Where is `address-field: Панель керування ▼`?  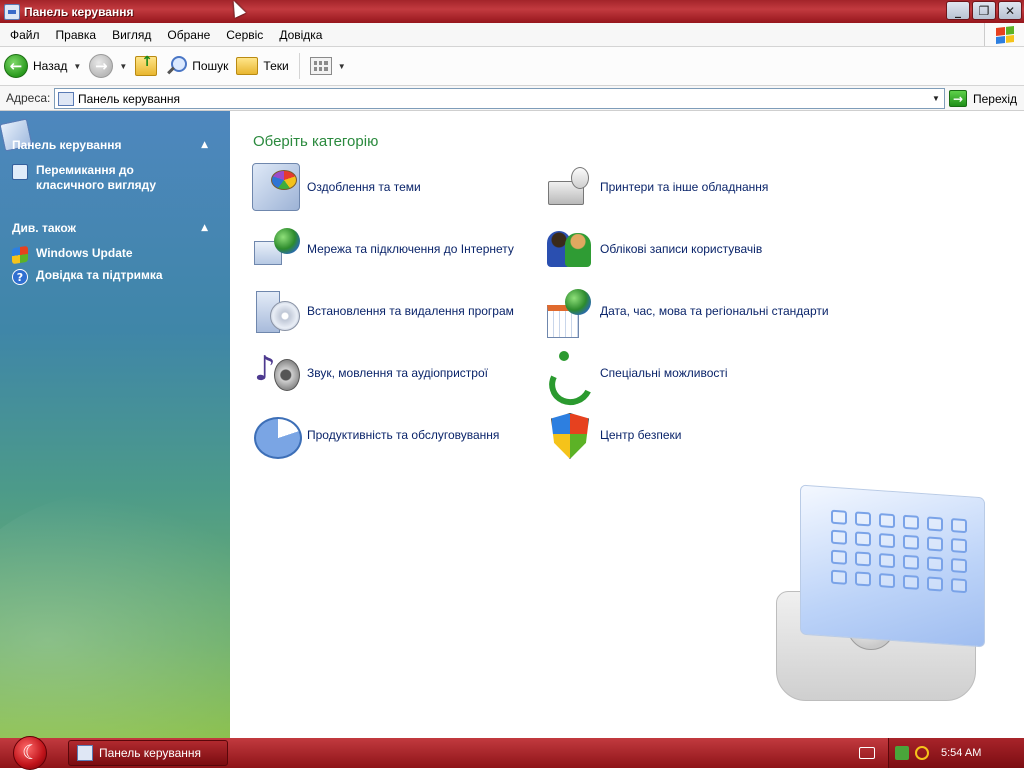
address-field: Панель керування ▼ is located at coordinates (499, 98).